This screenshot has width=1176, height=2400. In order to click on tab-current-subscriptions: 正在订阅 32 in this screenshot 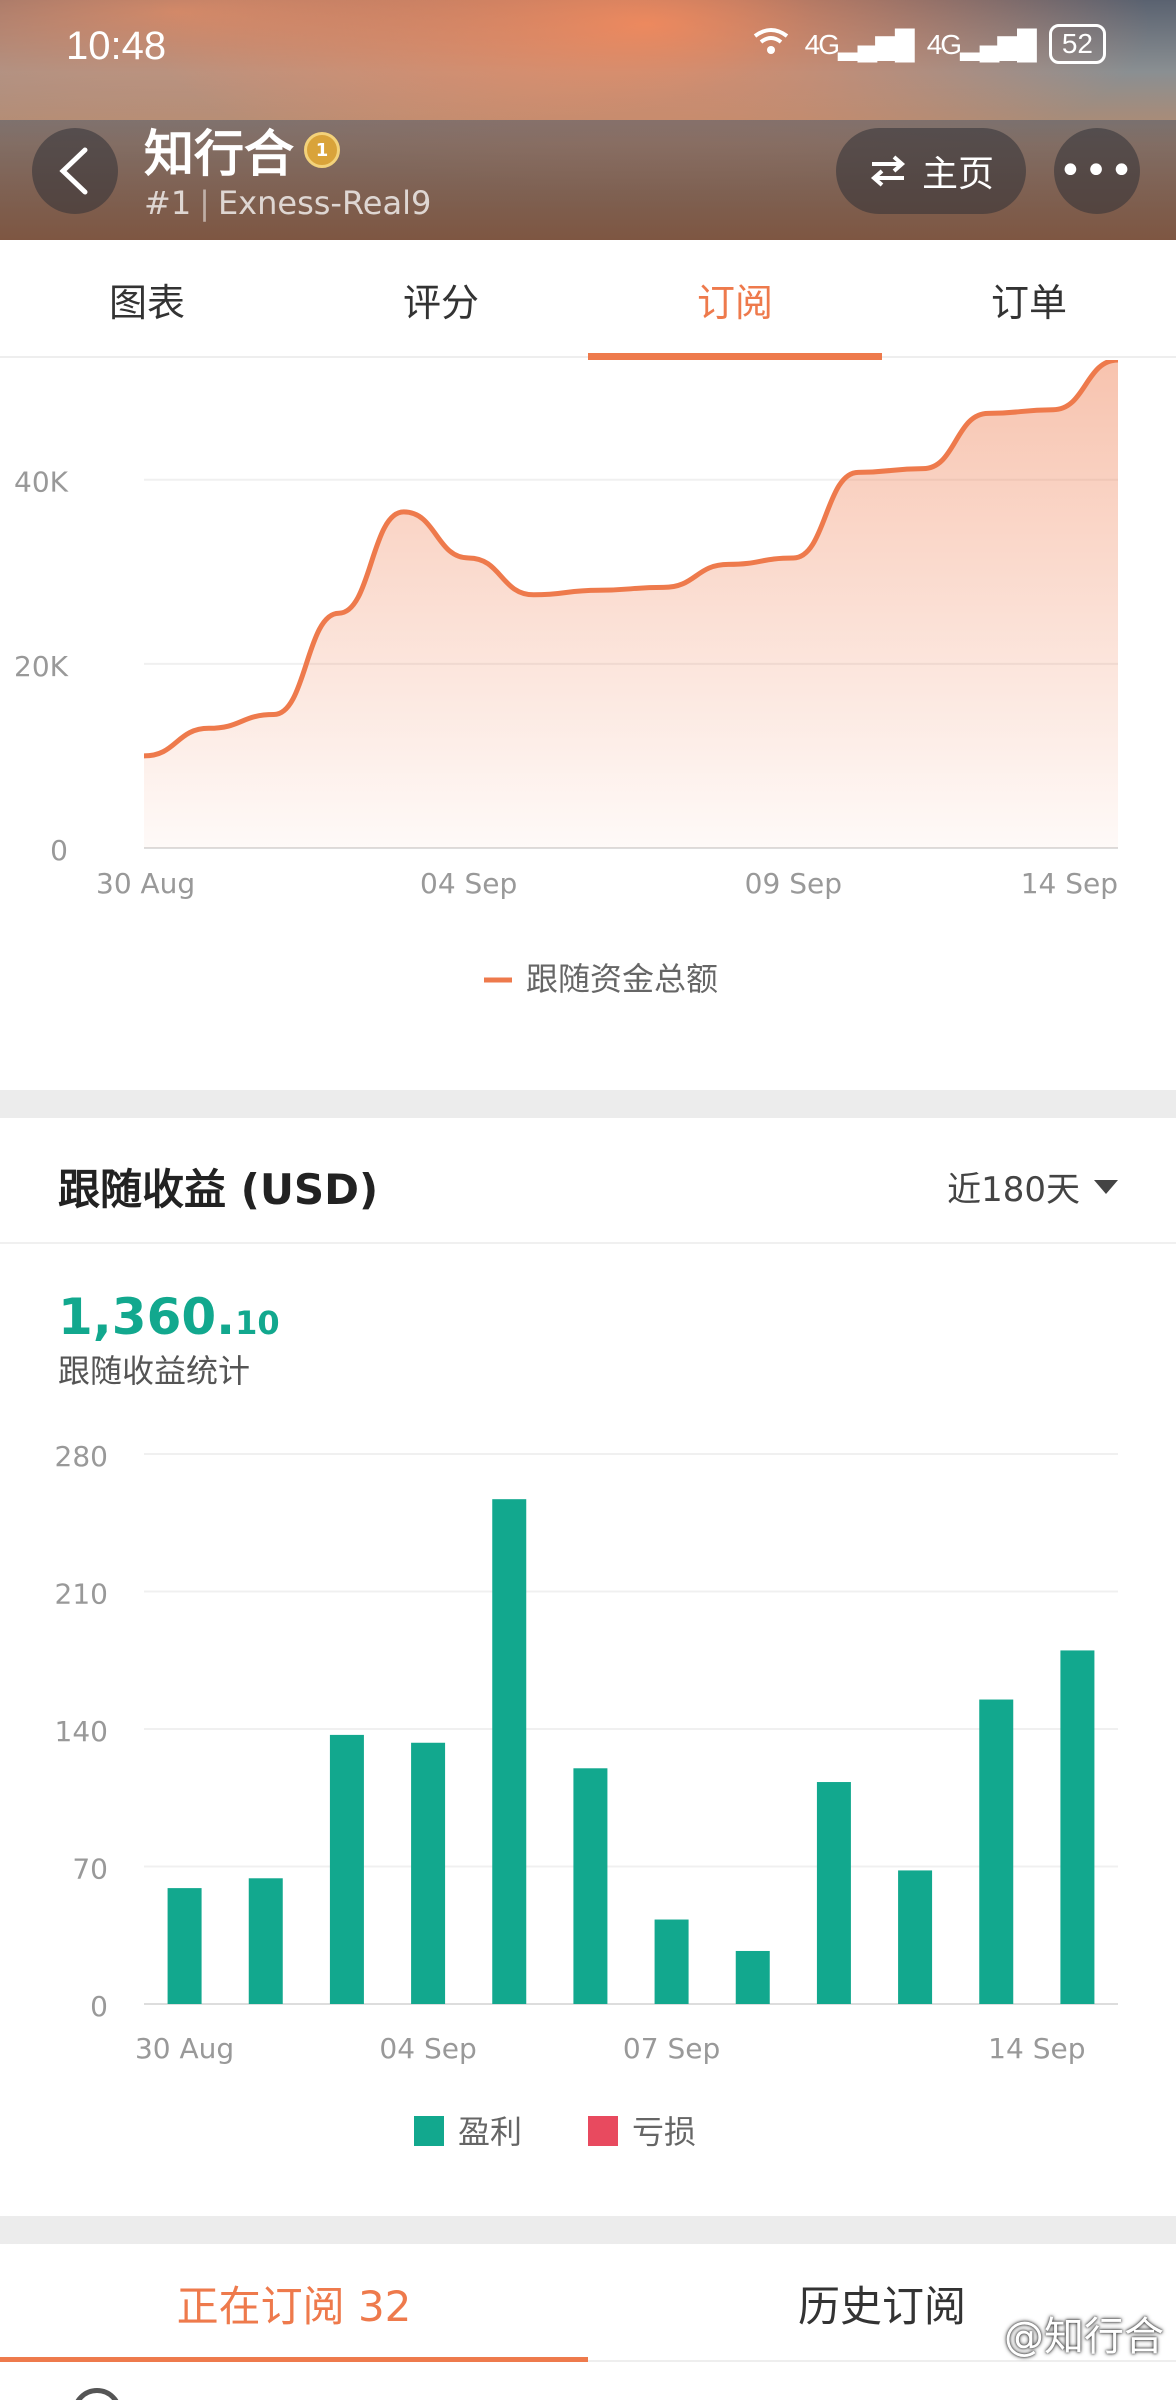, I will do `click(294, 2304)`.